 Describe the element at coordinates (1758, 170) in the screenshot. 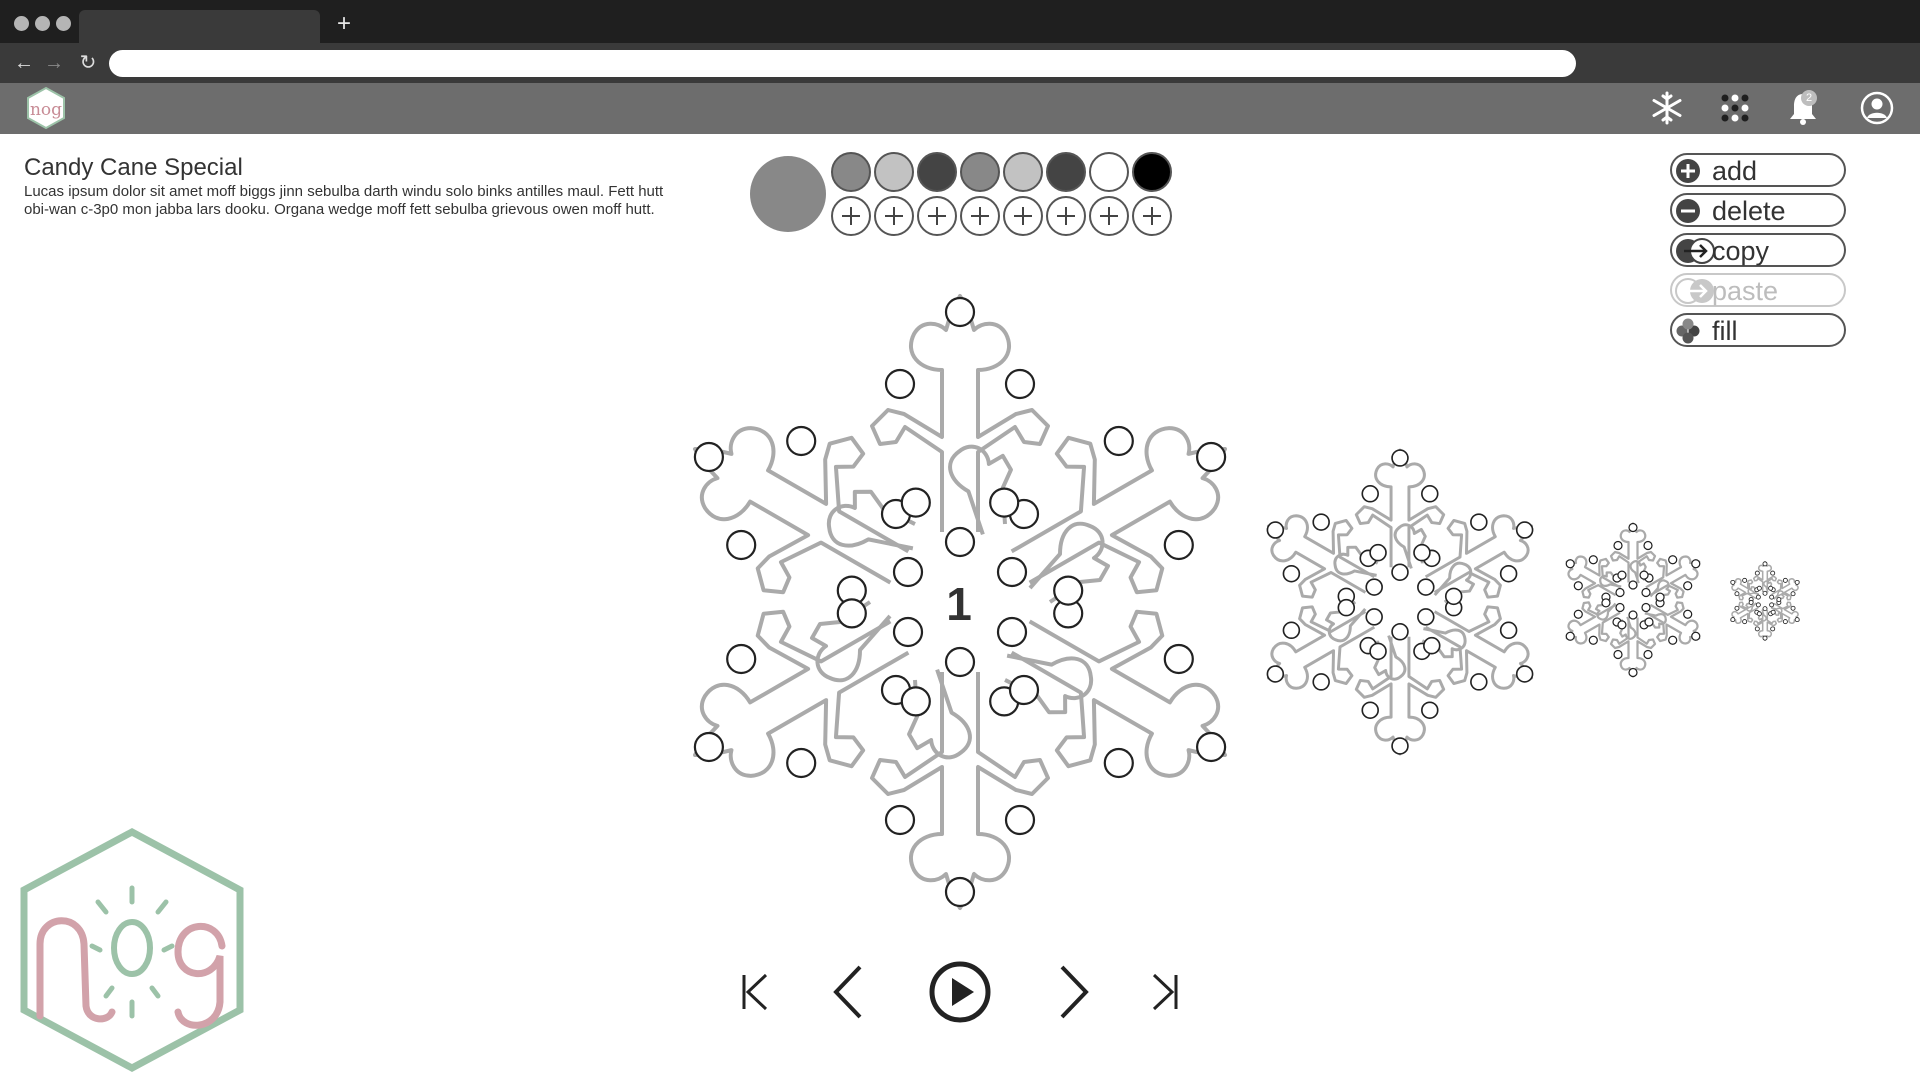

I see `add-button: add` at that location.